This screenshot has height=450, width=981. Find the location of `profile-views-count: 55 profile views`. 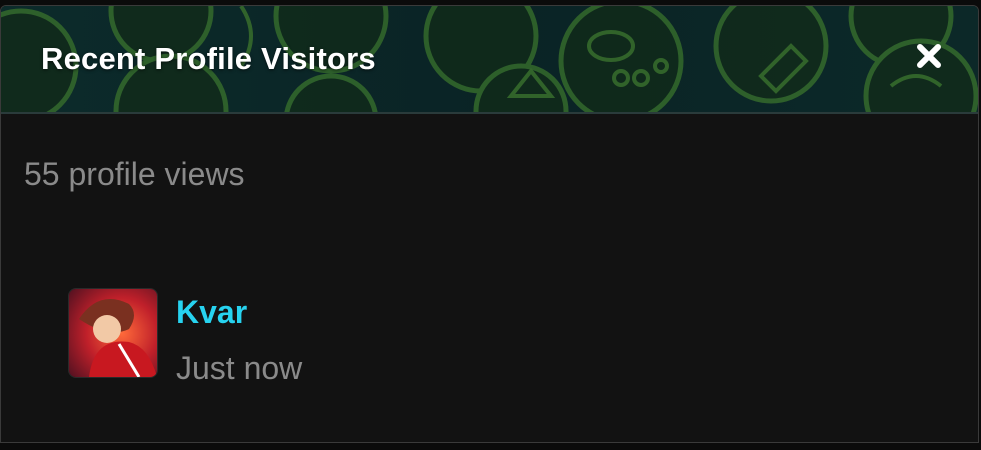

profile-views-count: 55 profile views is located at coordinates (134, 174).